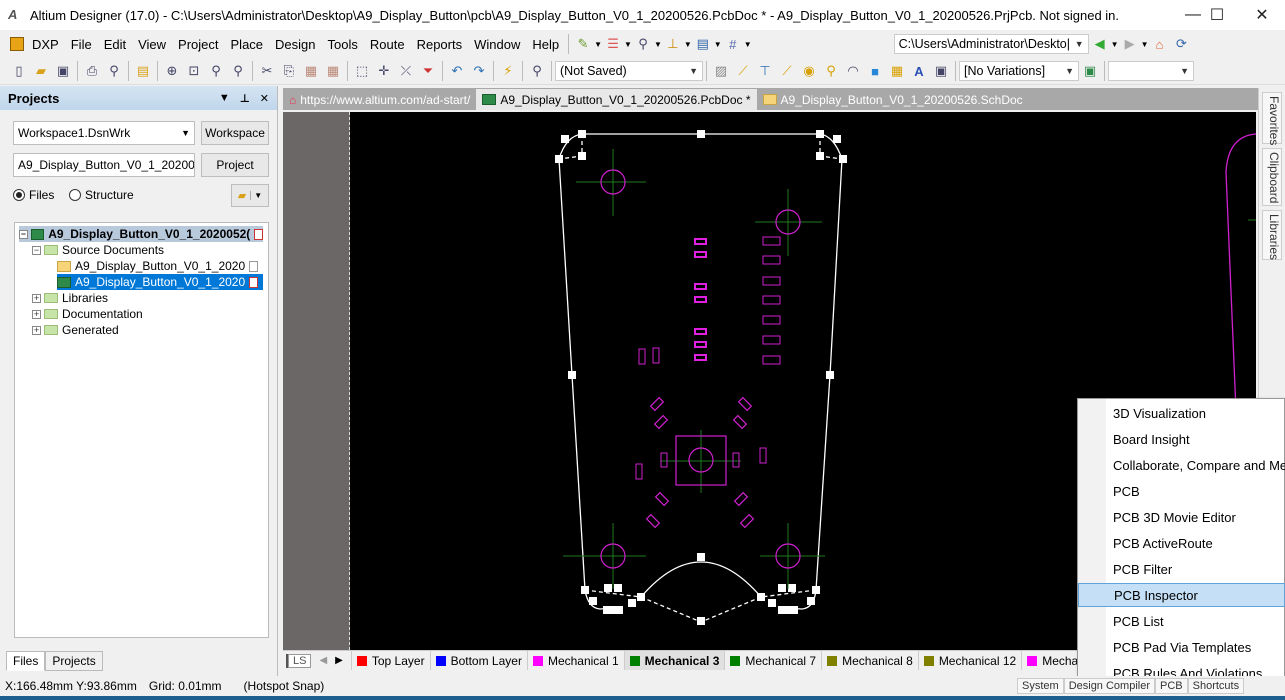 The height and width of the screenshot is (700, 1285). What do you see at coordinates (75, 330) in the screenshot?
I see `tree-item-generated: + Generated` at bounding box center [75, 330].